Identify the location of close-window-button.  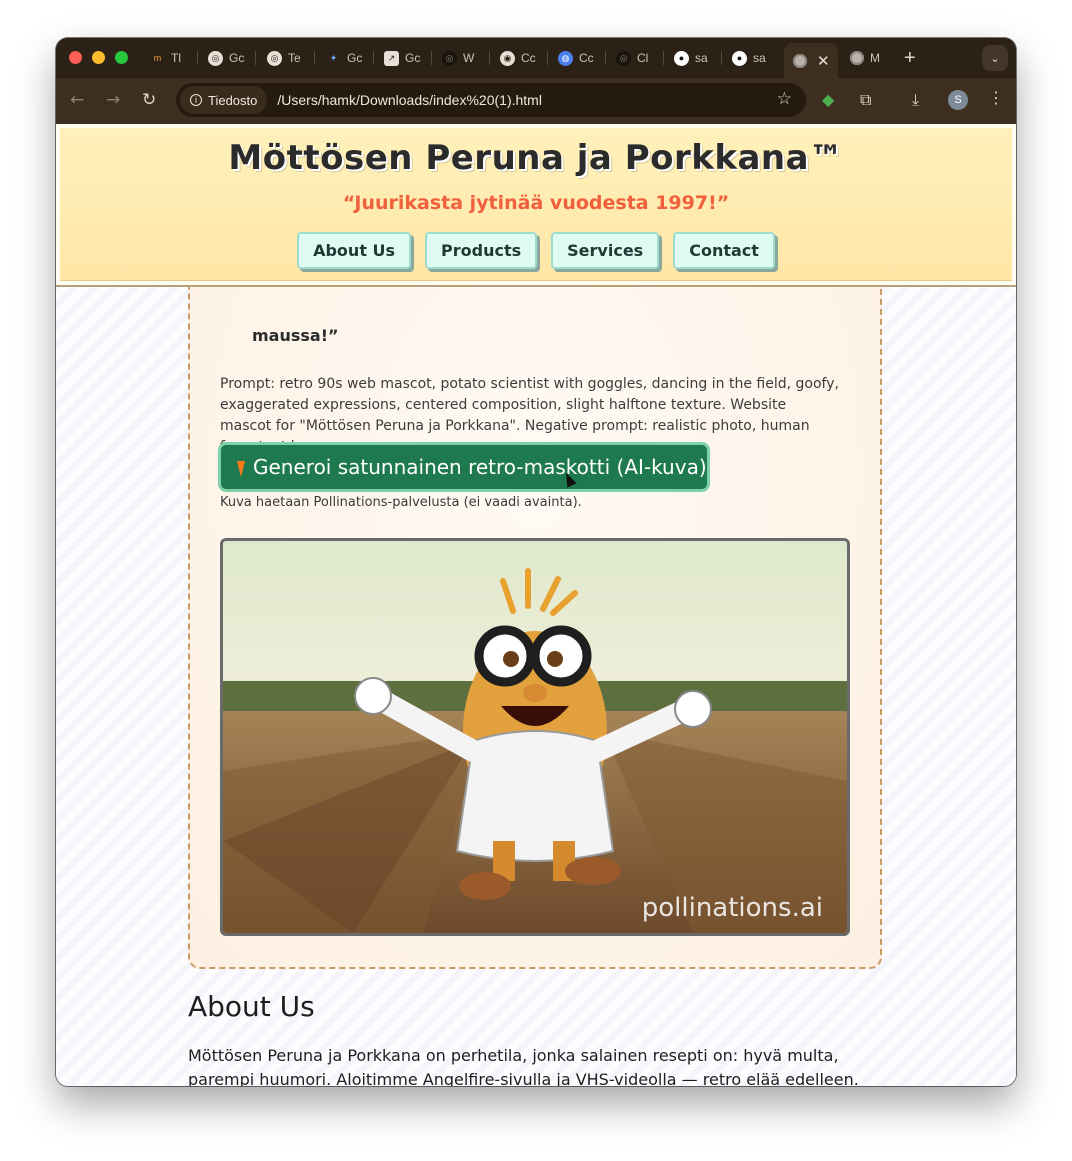
(75, 57).